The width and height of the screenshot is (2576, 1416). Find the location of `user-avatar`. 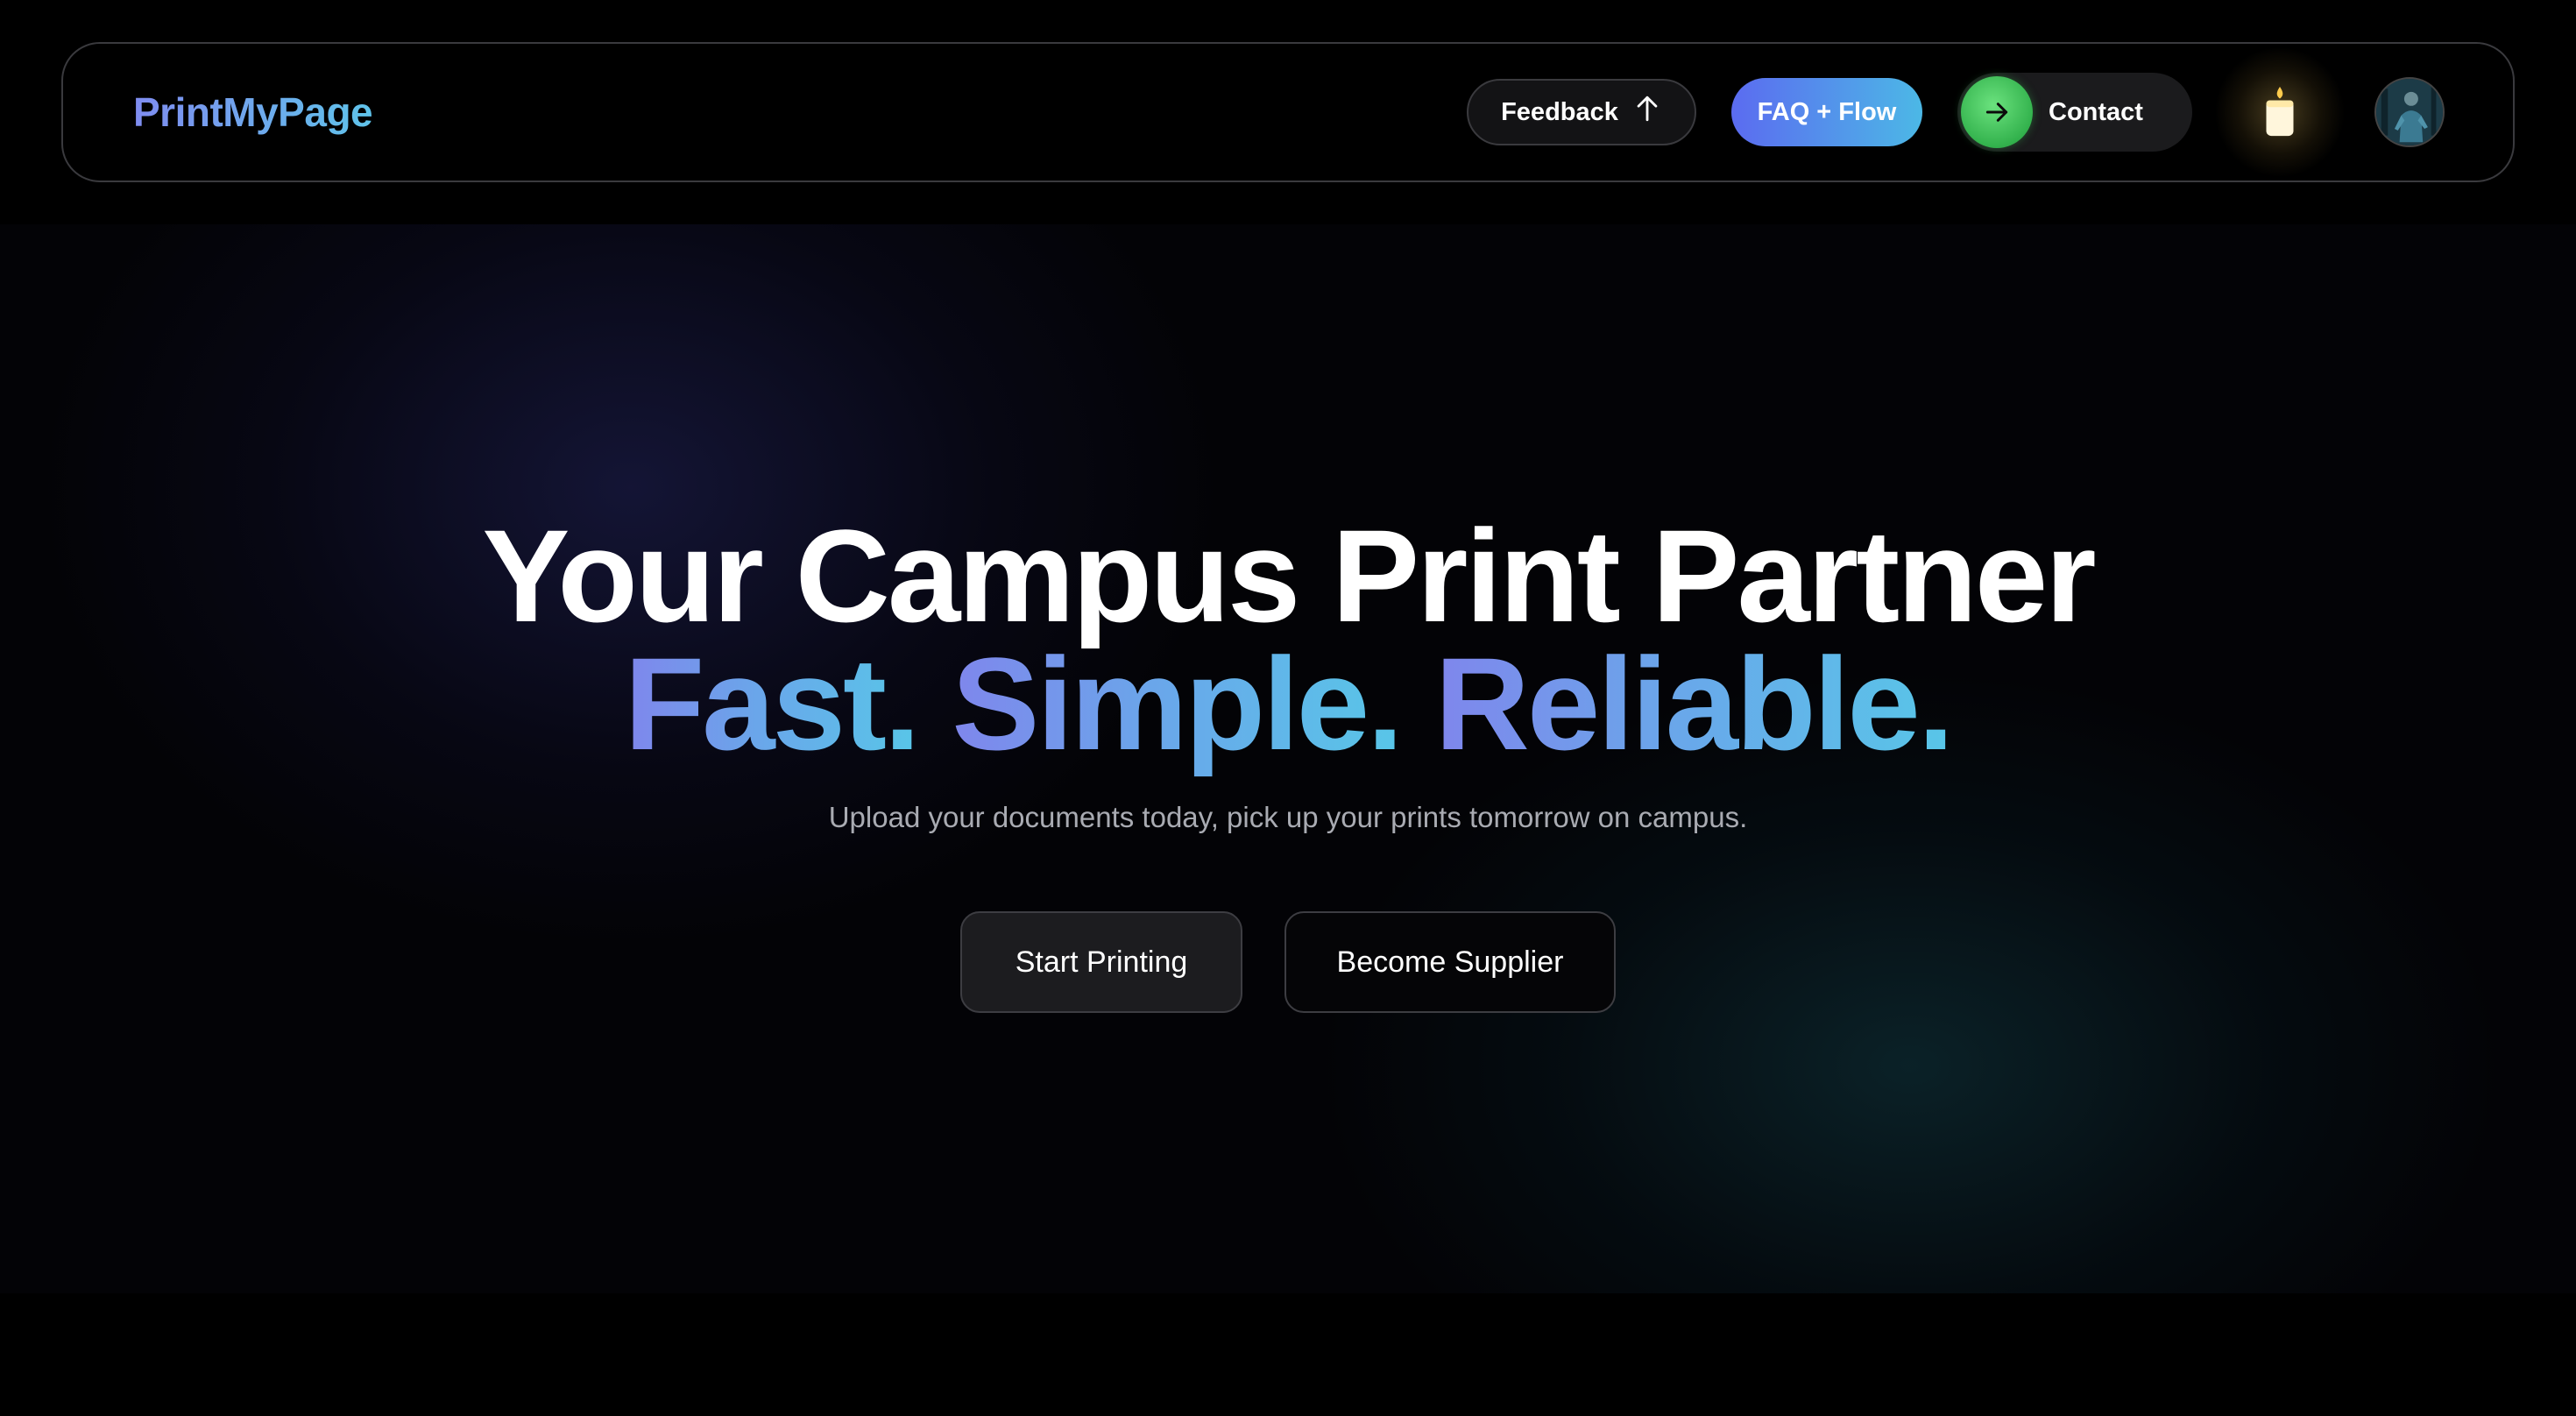

user-avatar is located at coordinates (2409, 112).